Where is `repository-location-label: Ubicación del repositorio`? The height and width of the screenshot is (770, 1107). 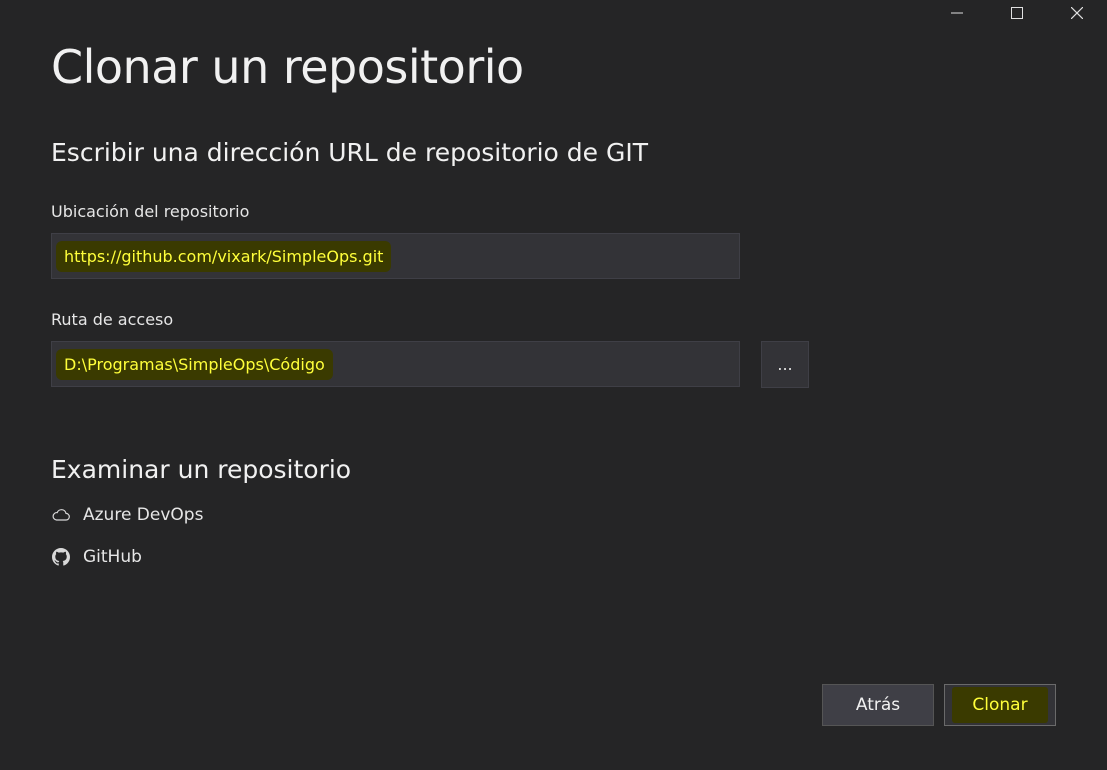 repository-location-label: Ubicación del repositorio is located at coordinates (150, 211).